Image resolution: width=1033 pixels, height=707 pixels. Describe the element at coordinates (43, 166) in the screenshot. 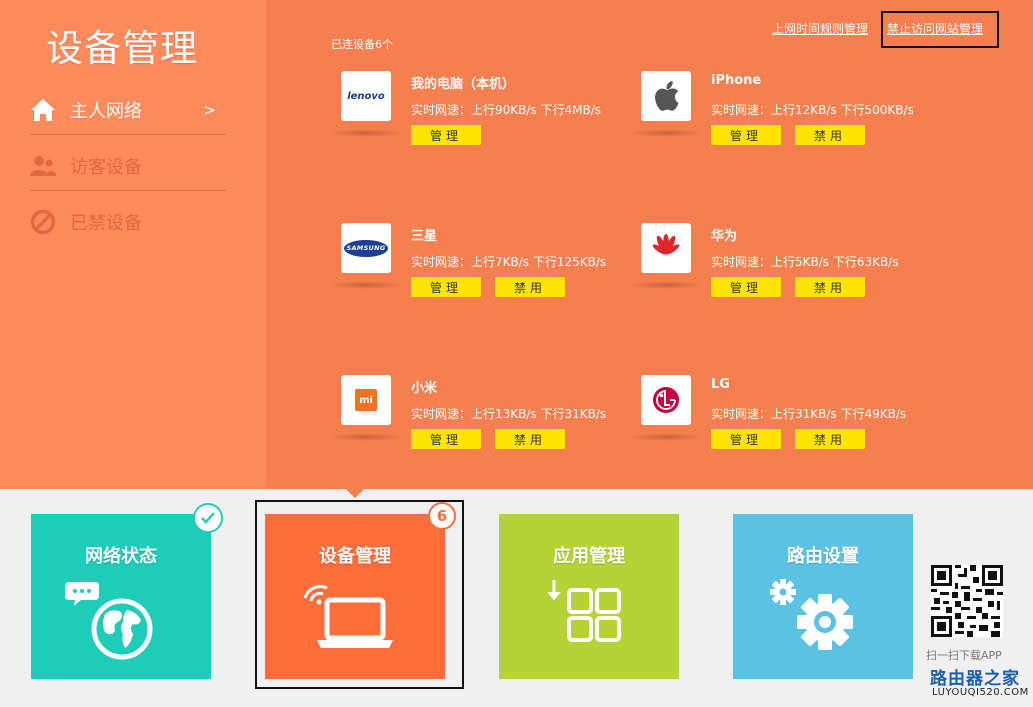

I see `users-icon` at that location.